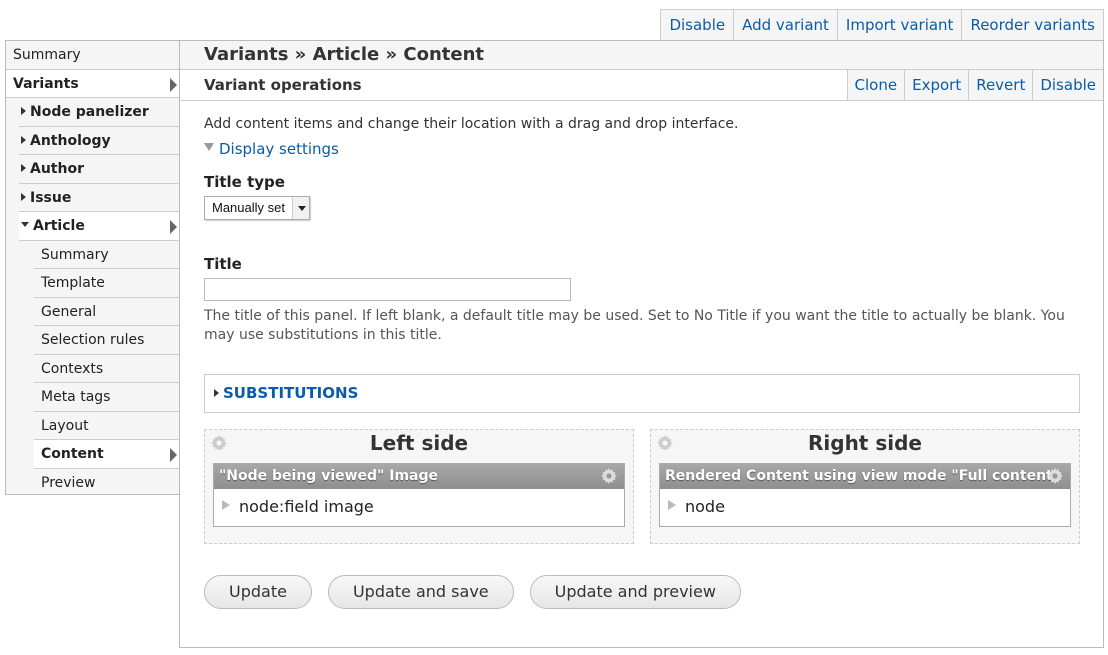  I want to click on add-variant-link: Add variant, so click(785, 25).